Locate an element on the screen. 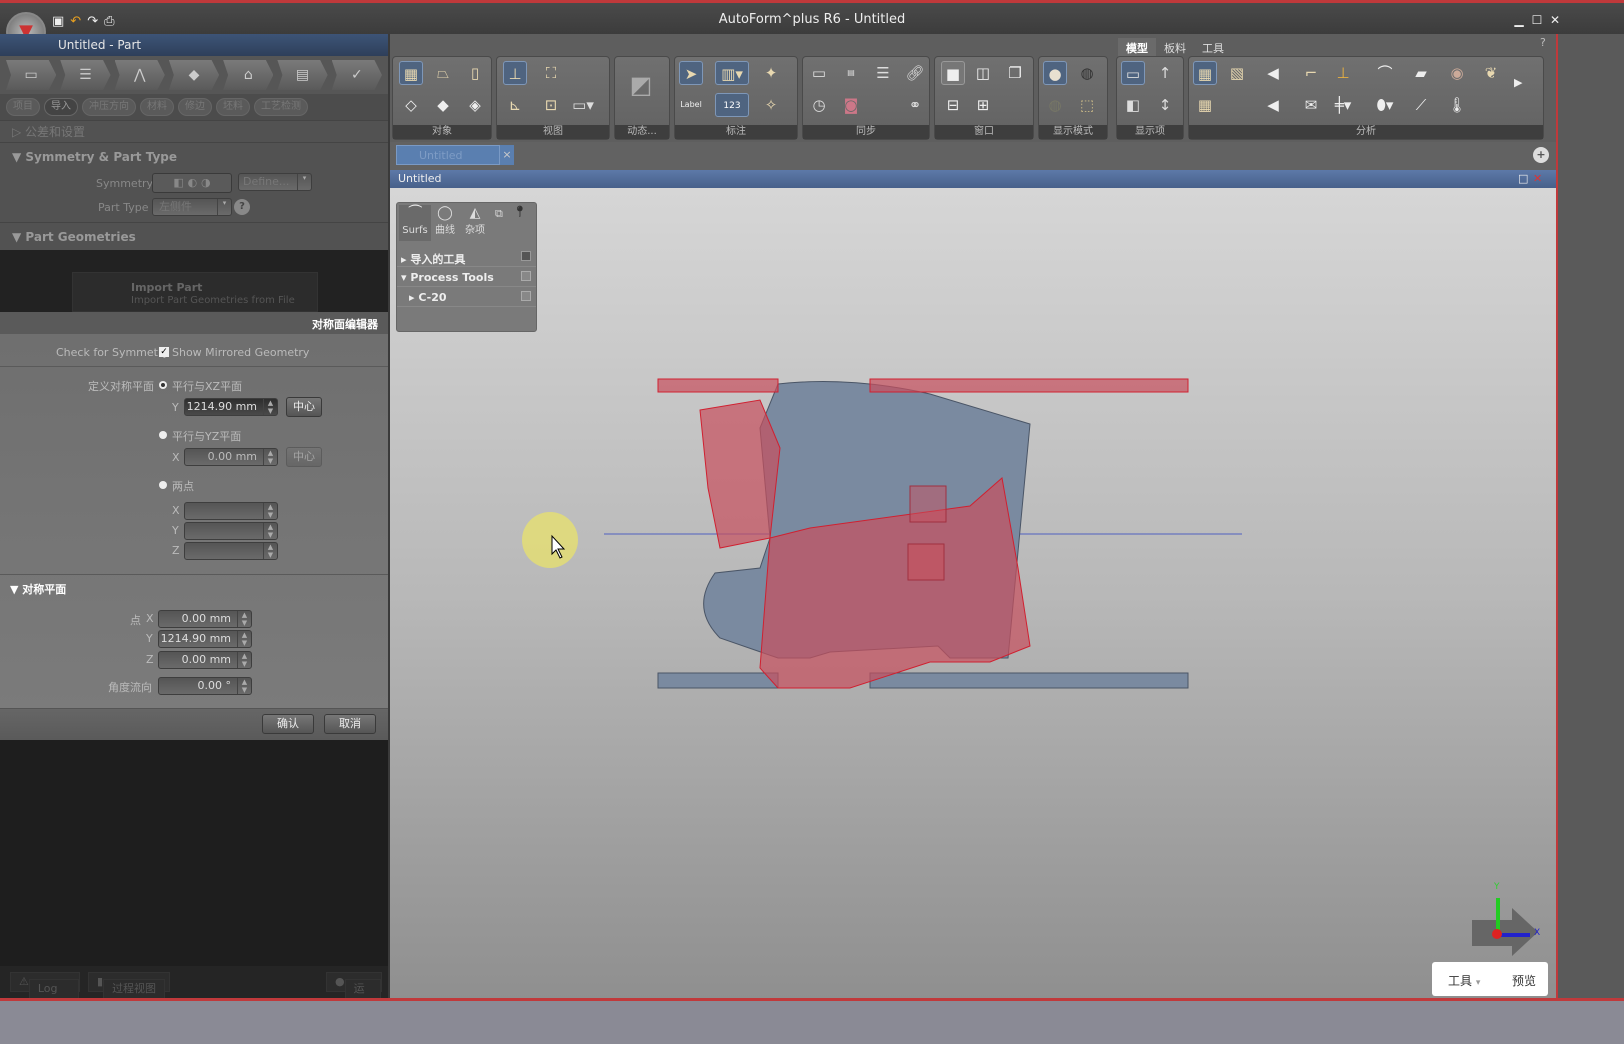  view-fit-icon: ⛶ is located at coordinates (551, 73).